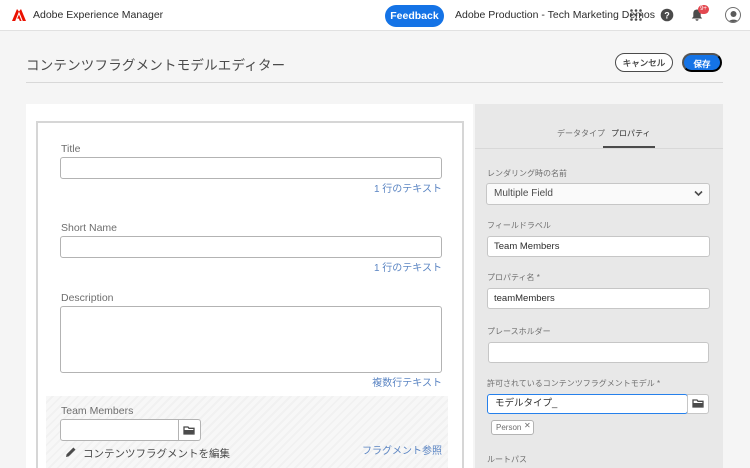 The image size is (750, 468). Describe the element at coordinates (119, 430) in the screenshot. I see `team-members-input` at that location.